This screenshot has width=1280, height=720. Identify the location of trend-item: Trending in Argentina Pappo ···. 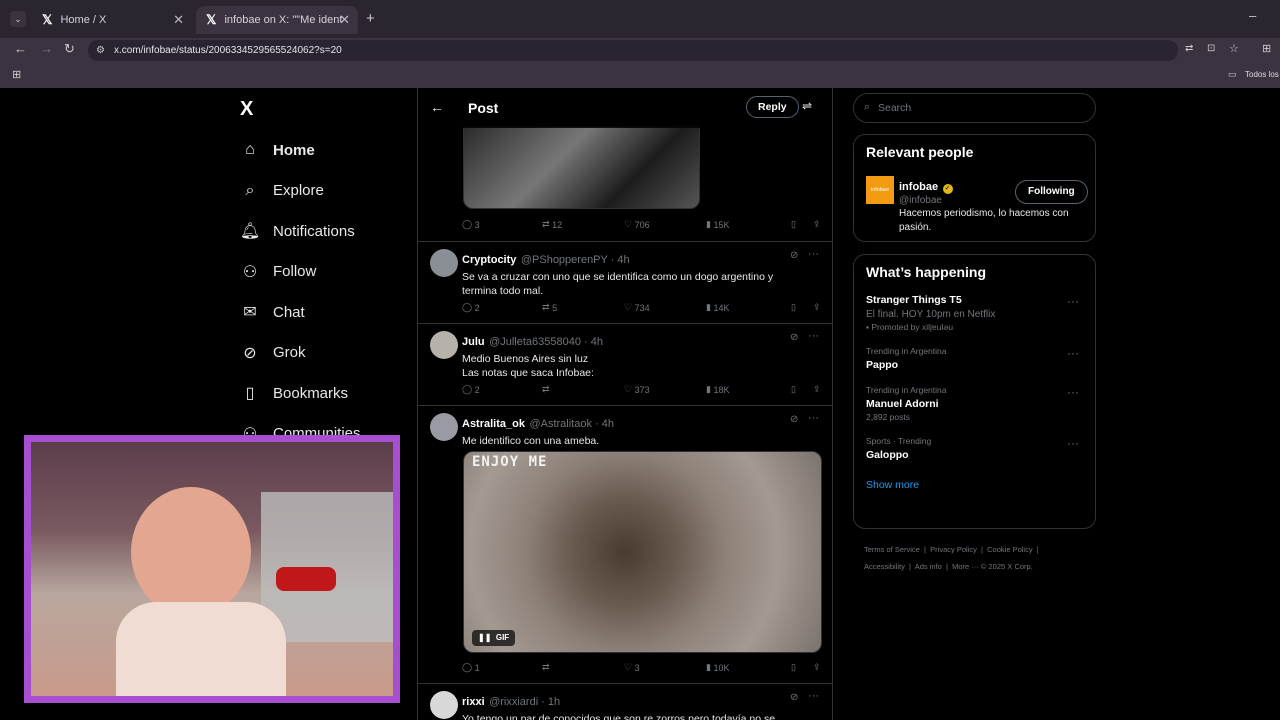
(974, 358).